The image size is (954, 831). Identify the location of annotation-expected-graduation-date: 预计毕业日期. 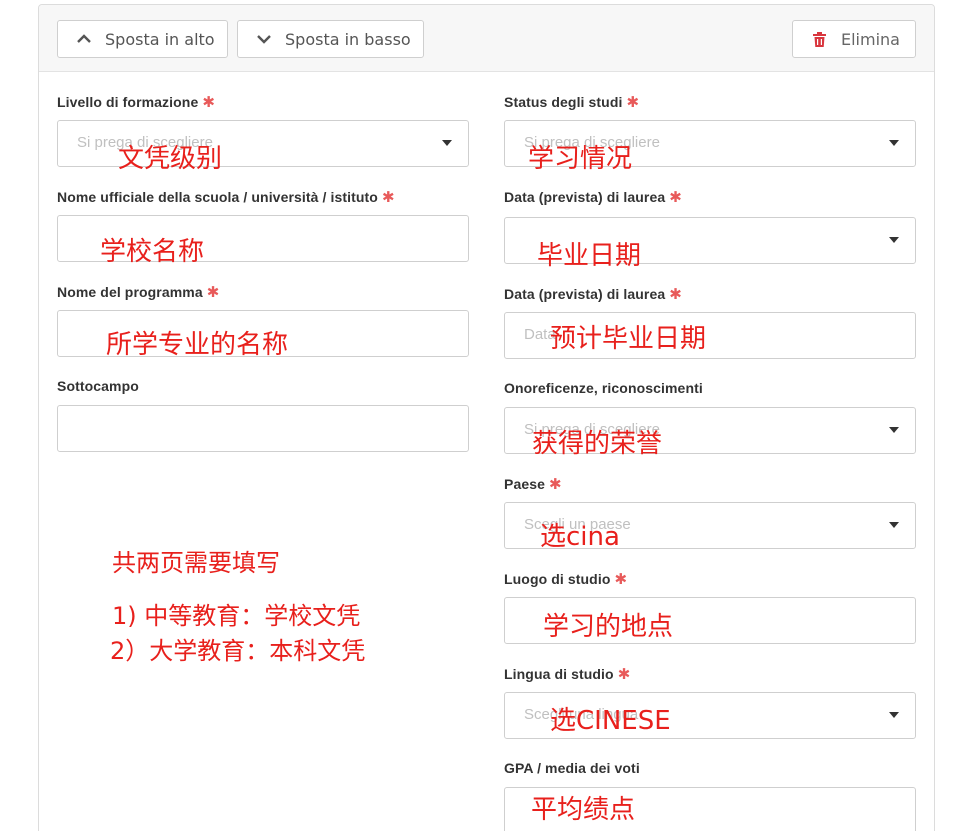
(628, 339).